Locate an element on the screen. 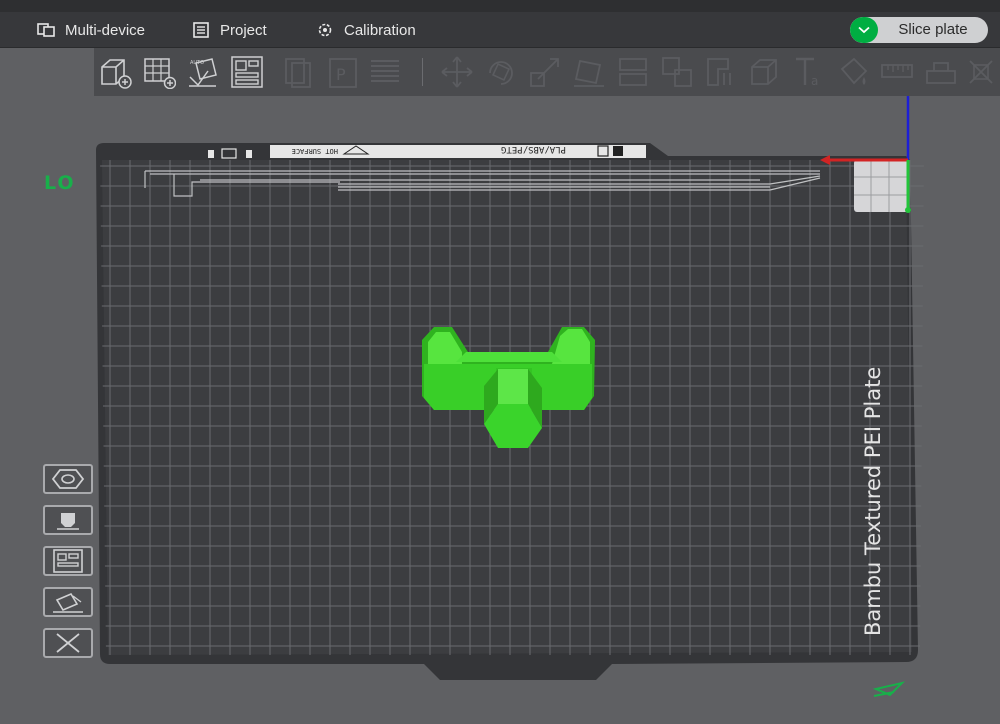 The height and width of the screenshot is (724, 1000). more-icon is located at coordinates (981, 72).